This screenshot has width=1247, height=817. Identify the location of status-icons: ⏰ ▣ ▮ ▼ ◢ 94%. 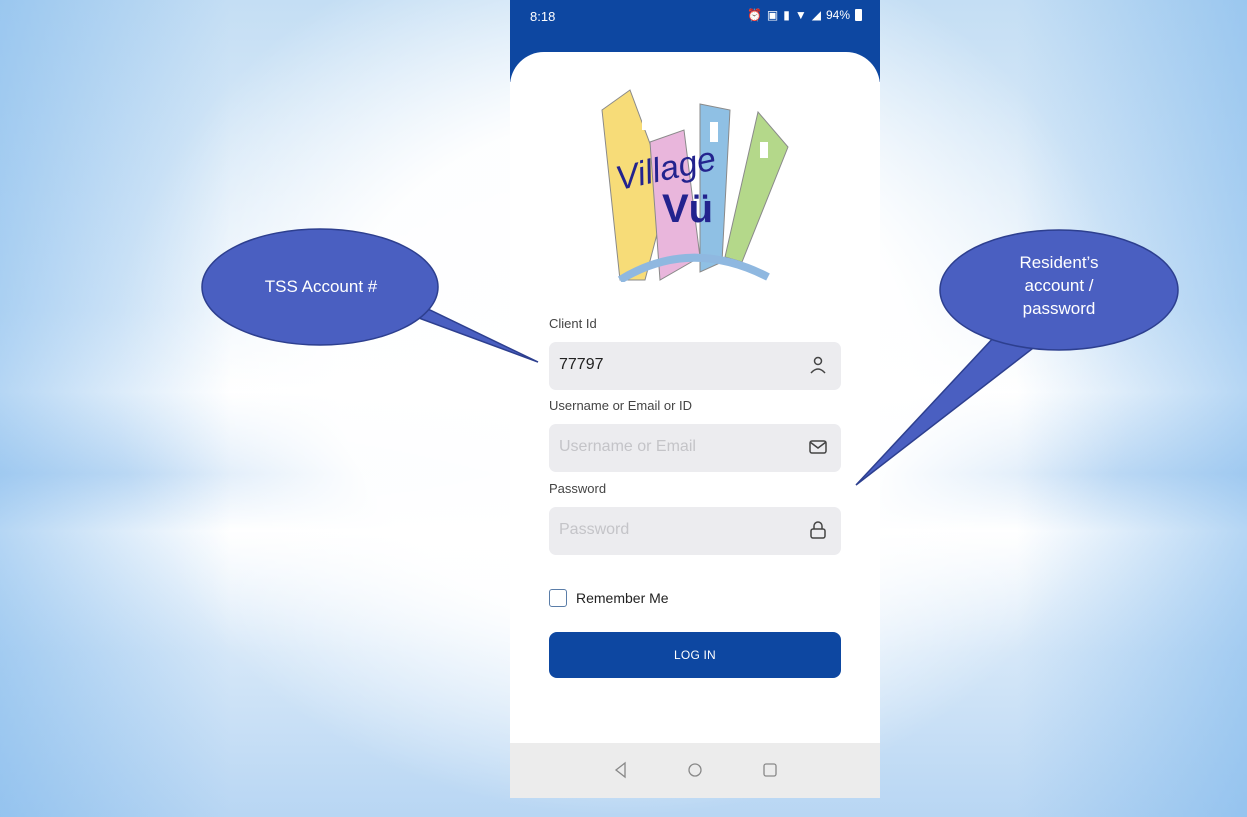
(804, 15).